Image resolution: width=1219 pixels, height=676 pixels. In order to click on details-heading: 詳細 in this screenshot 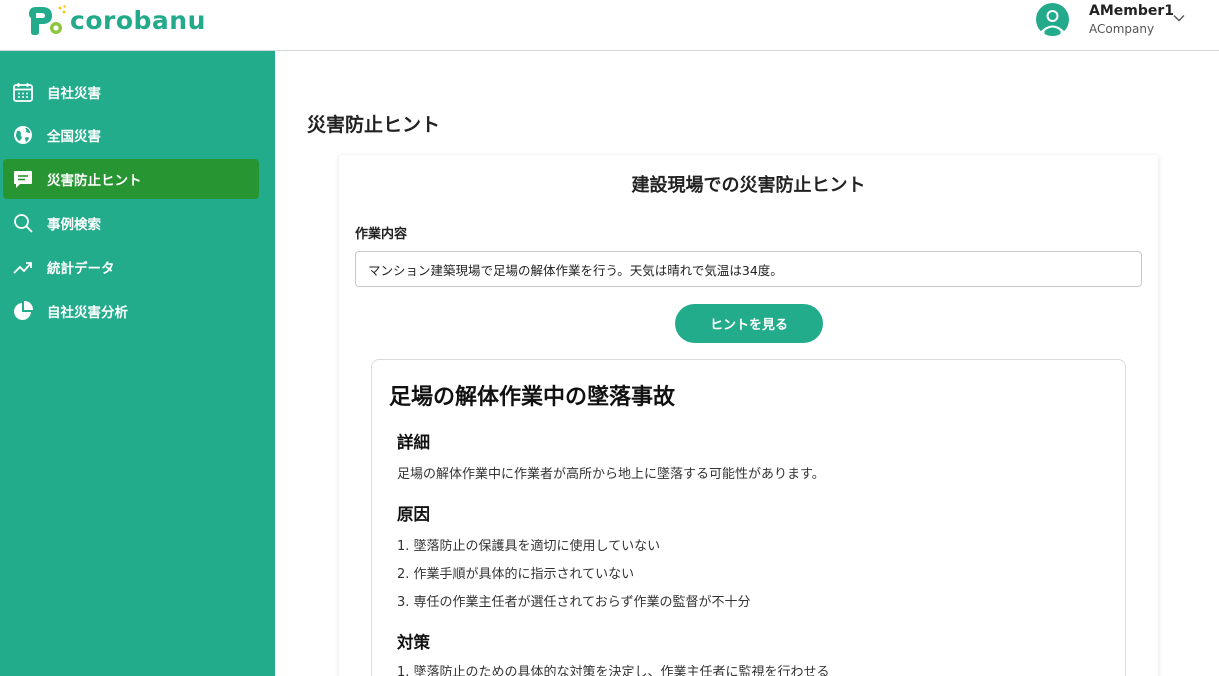, I will do `click(413, 442)`.